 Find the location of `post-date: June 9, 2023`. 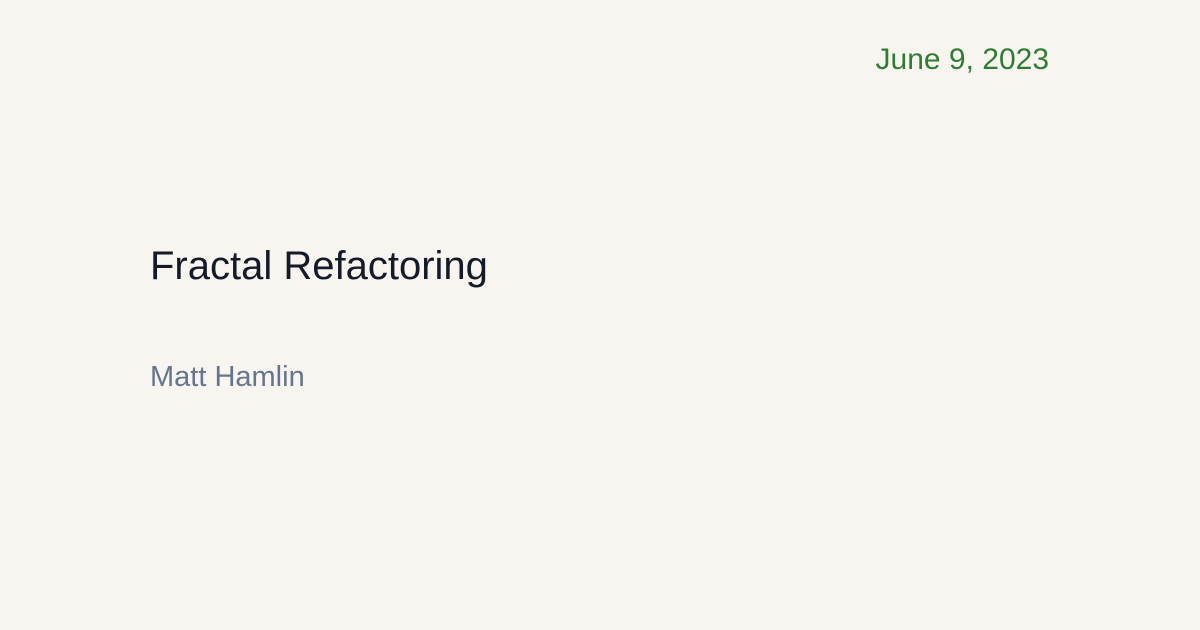

post-date: June 9, 2023 is located at coordinates (962, 59).